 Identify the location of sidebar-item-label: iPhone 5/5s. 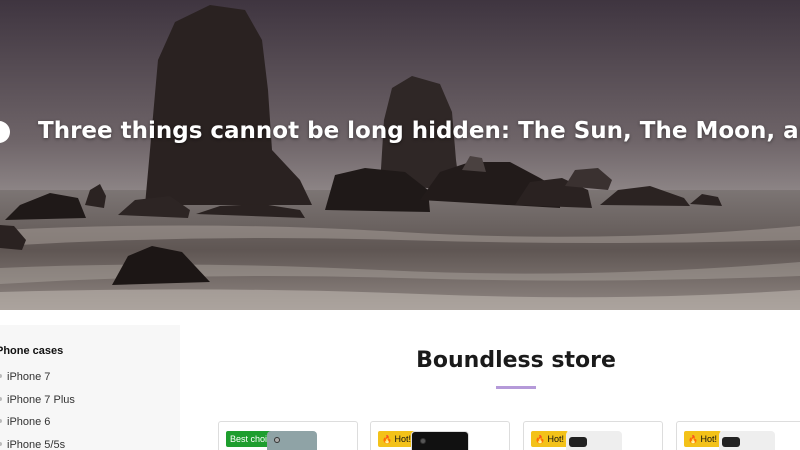
(36, 444).